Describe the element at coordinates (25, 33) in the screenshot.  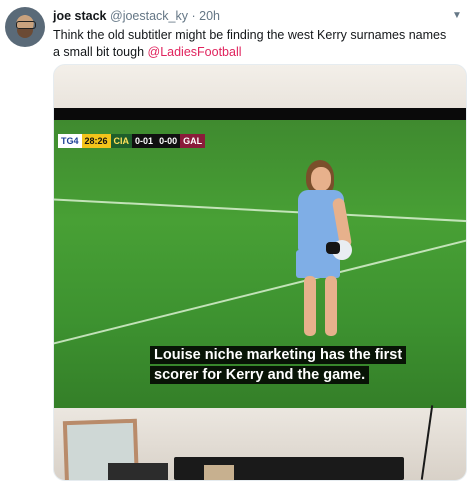
I see `beard-shape` at that location.